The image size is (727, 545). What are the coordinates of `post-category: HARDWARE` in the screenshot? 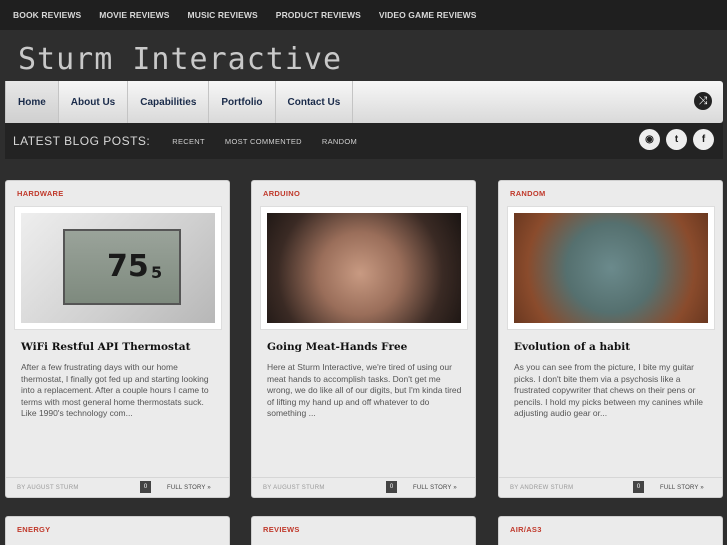 It's located at (40, 193).